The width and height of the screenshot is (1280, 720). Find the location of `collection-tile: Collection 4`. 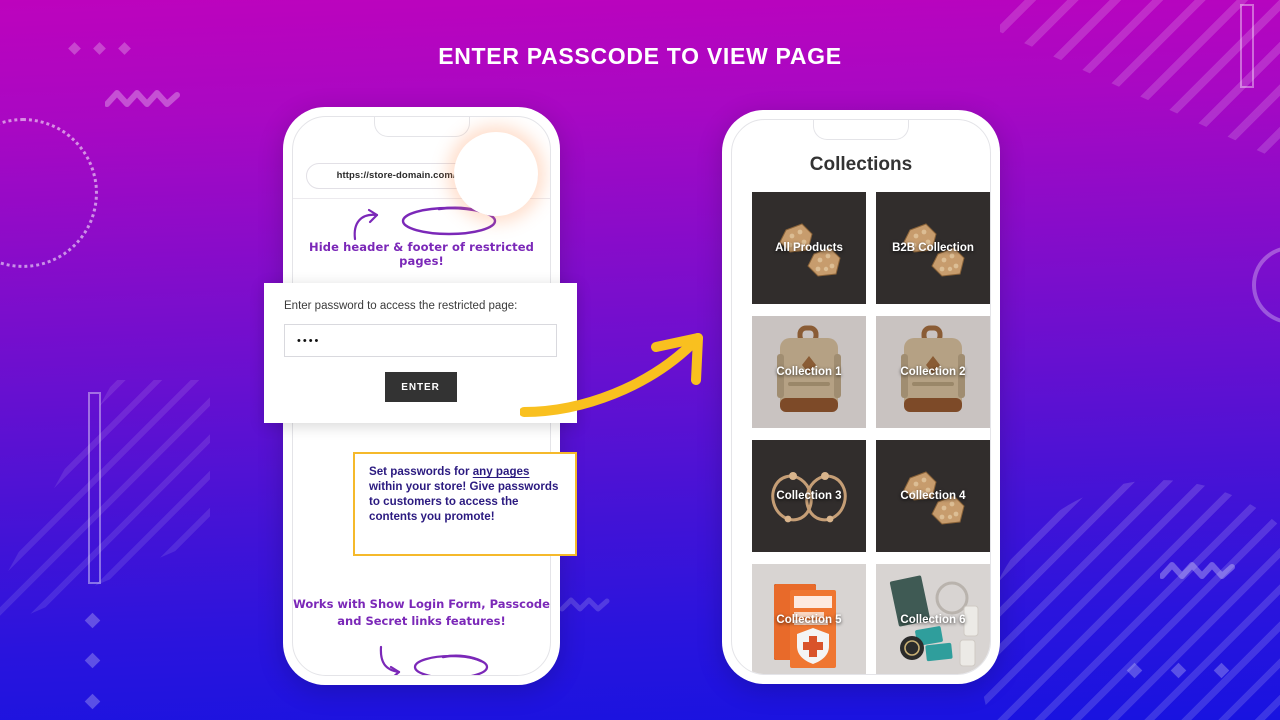

collection-tile: Collection 4 is located at coordinates (933, 496).